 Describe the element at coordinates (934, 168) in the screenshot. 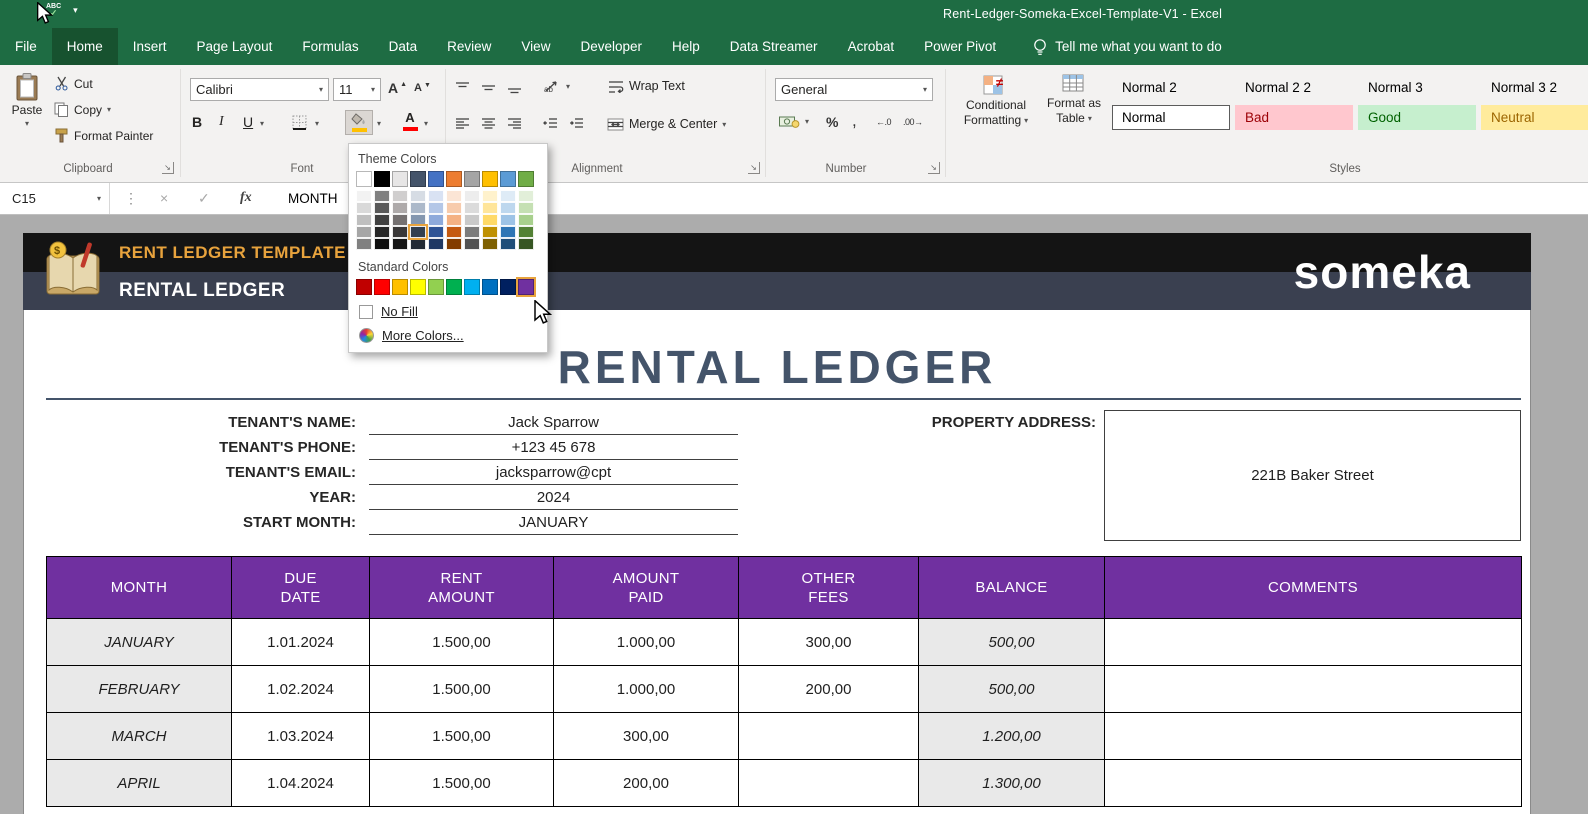

I see `number-dialog-launcher: ↘` at that location.